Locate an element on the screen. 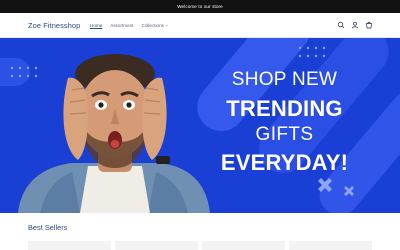 This screenshot has height=250, width=400. nav-assortment: Assortment is located at coordinates (121, 25).